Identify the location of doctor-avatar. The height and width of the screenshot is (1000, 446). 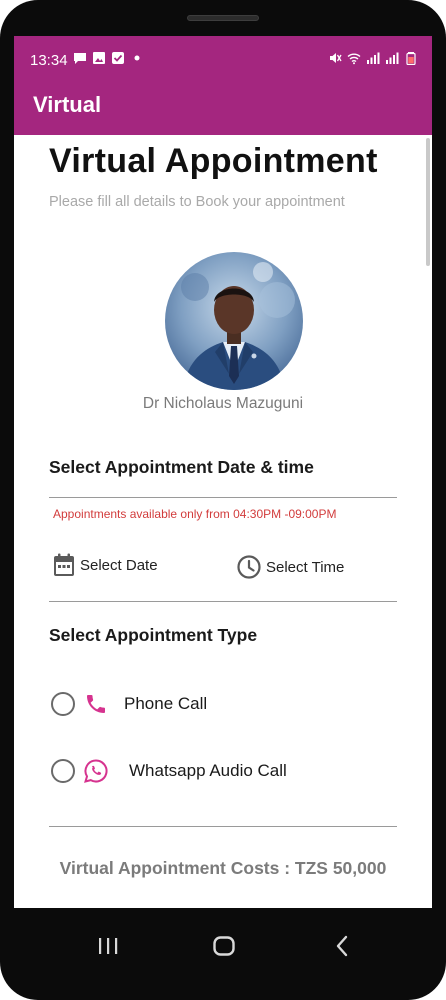
(234, 321).